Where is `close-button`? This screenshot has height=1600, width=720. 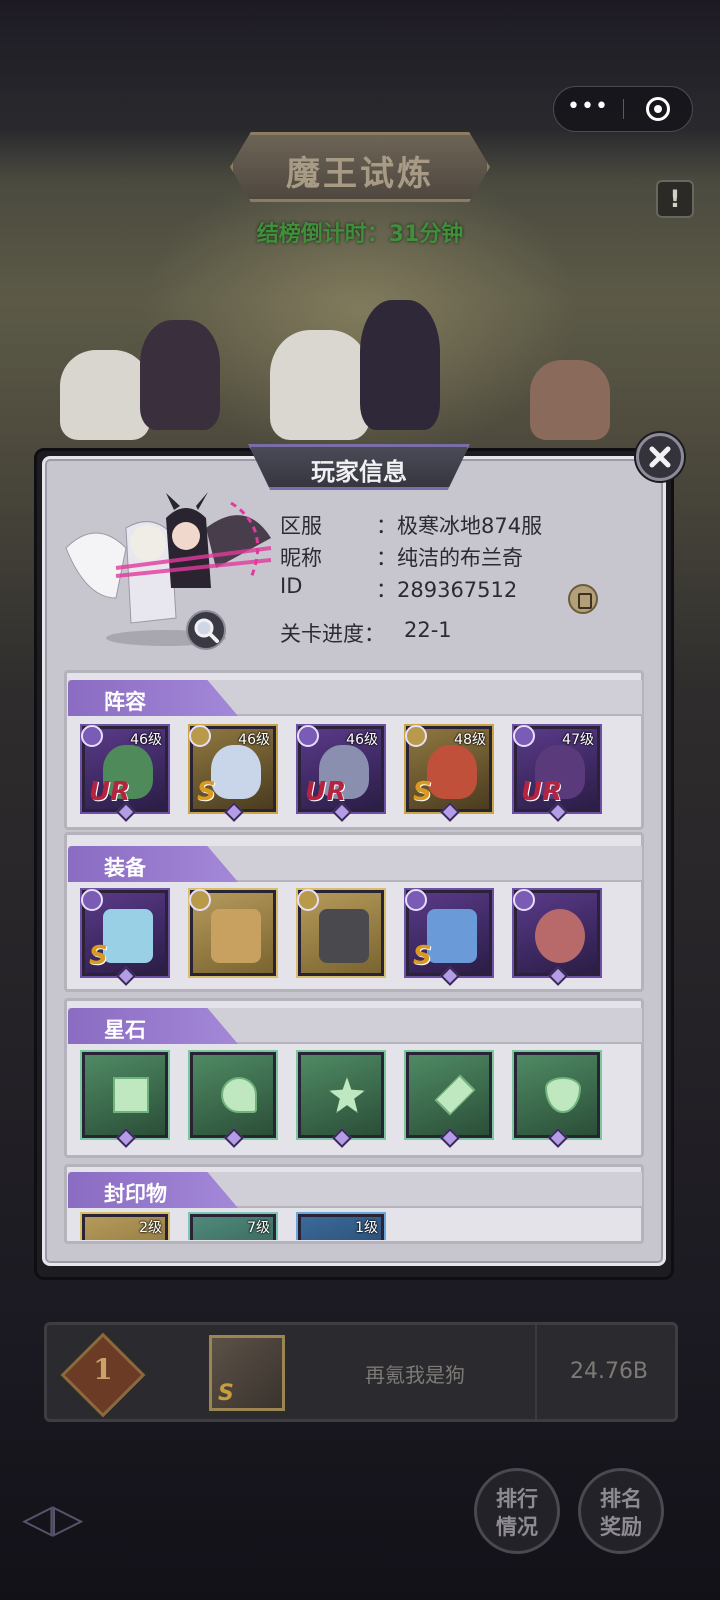
close-button is located at coordinates (660, 457).